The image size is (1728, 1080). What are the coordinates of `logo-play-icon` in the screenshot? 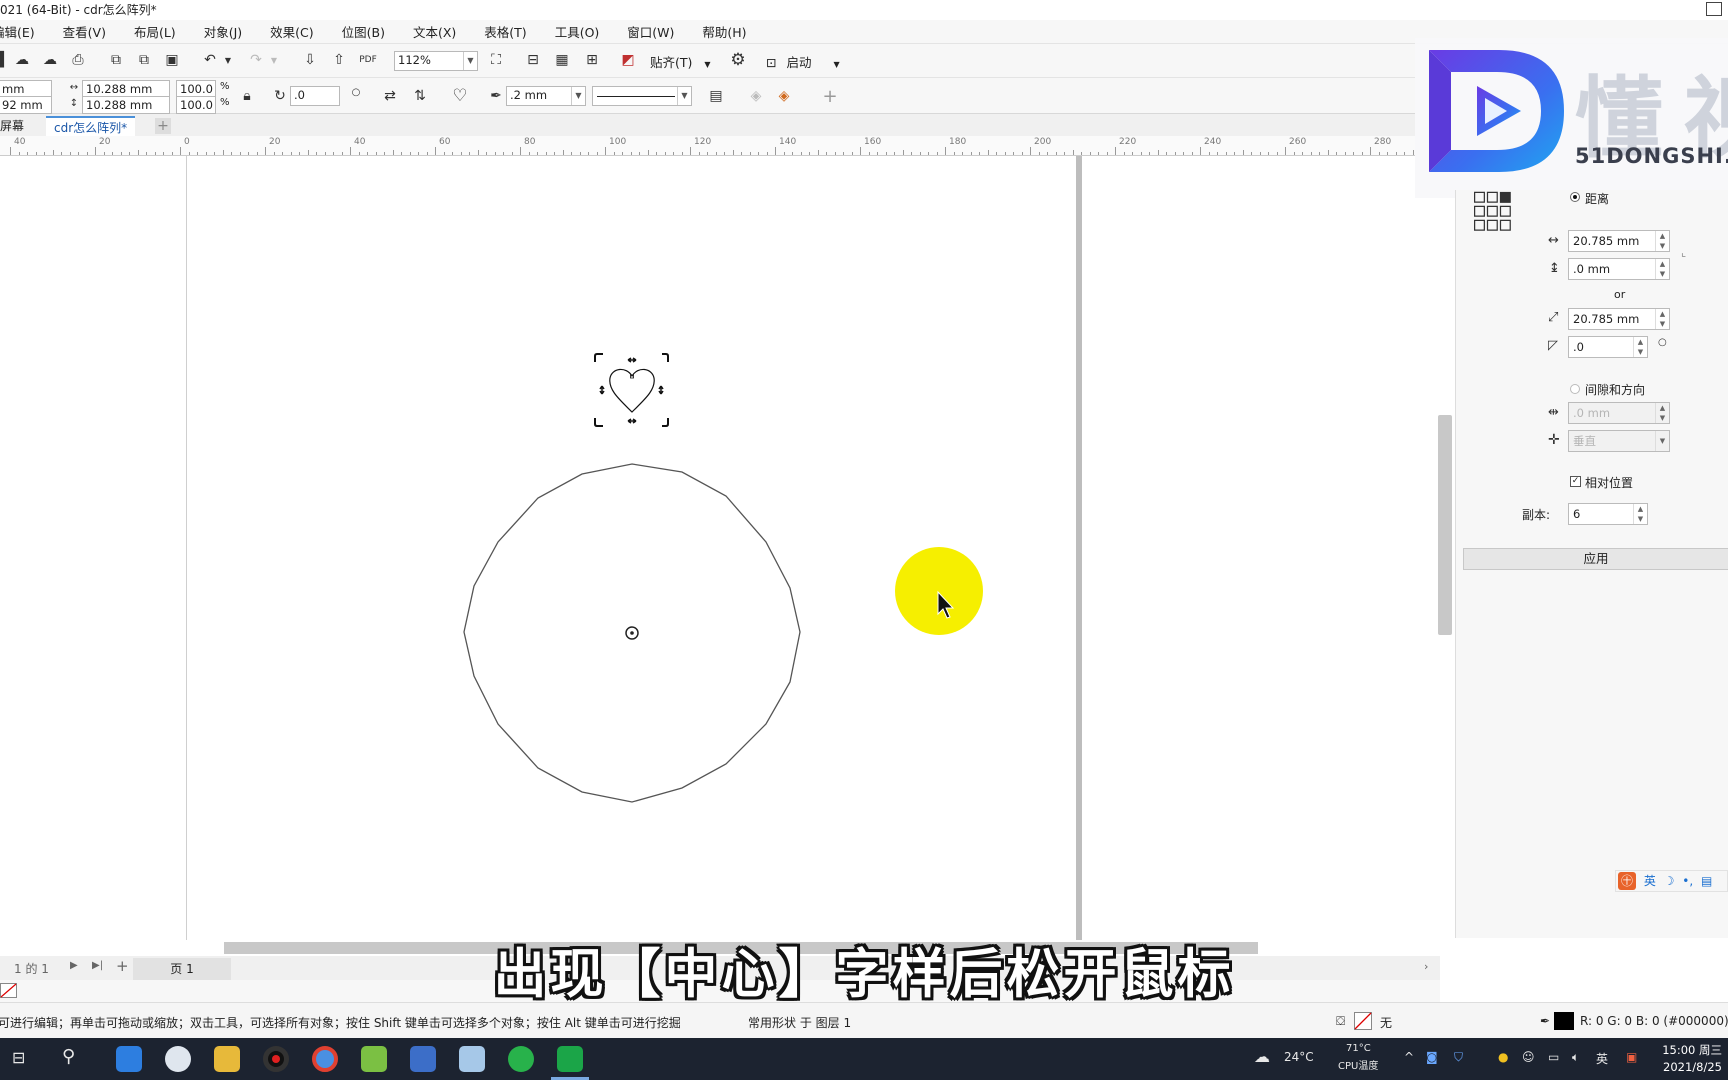 It's located at (1496, 111).